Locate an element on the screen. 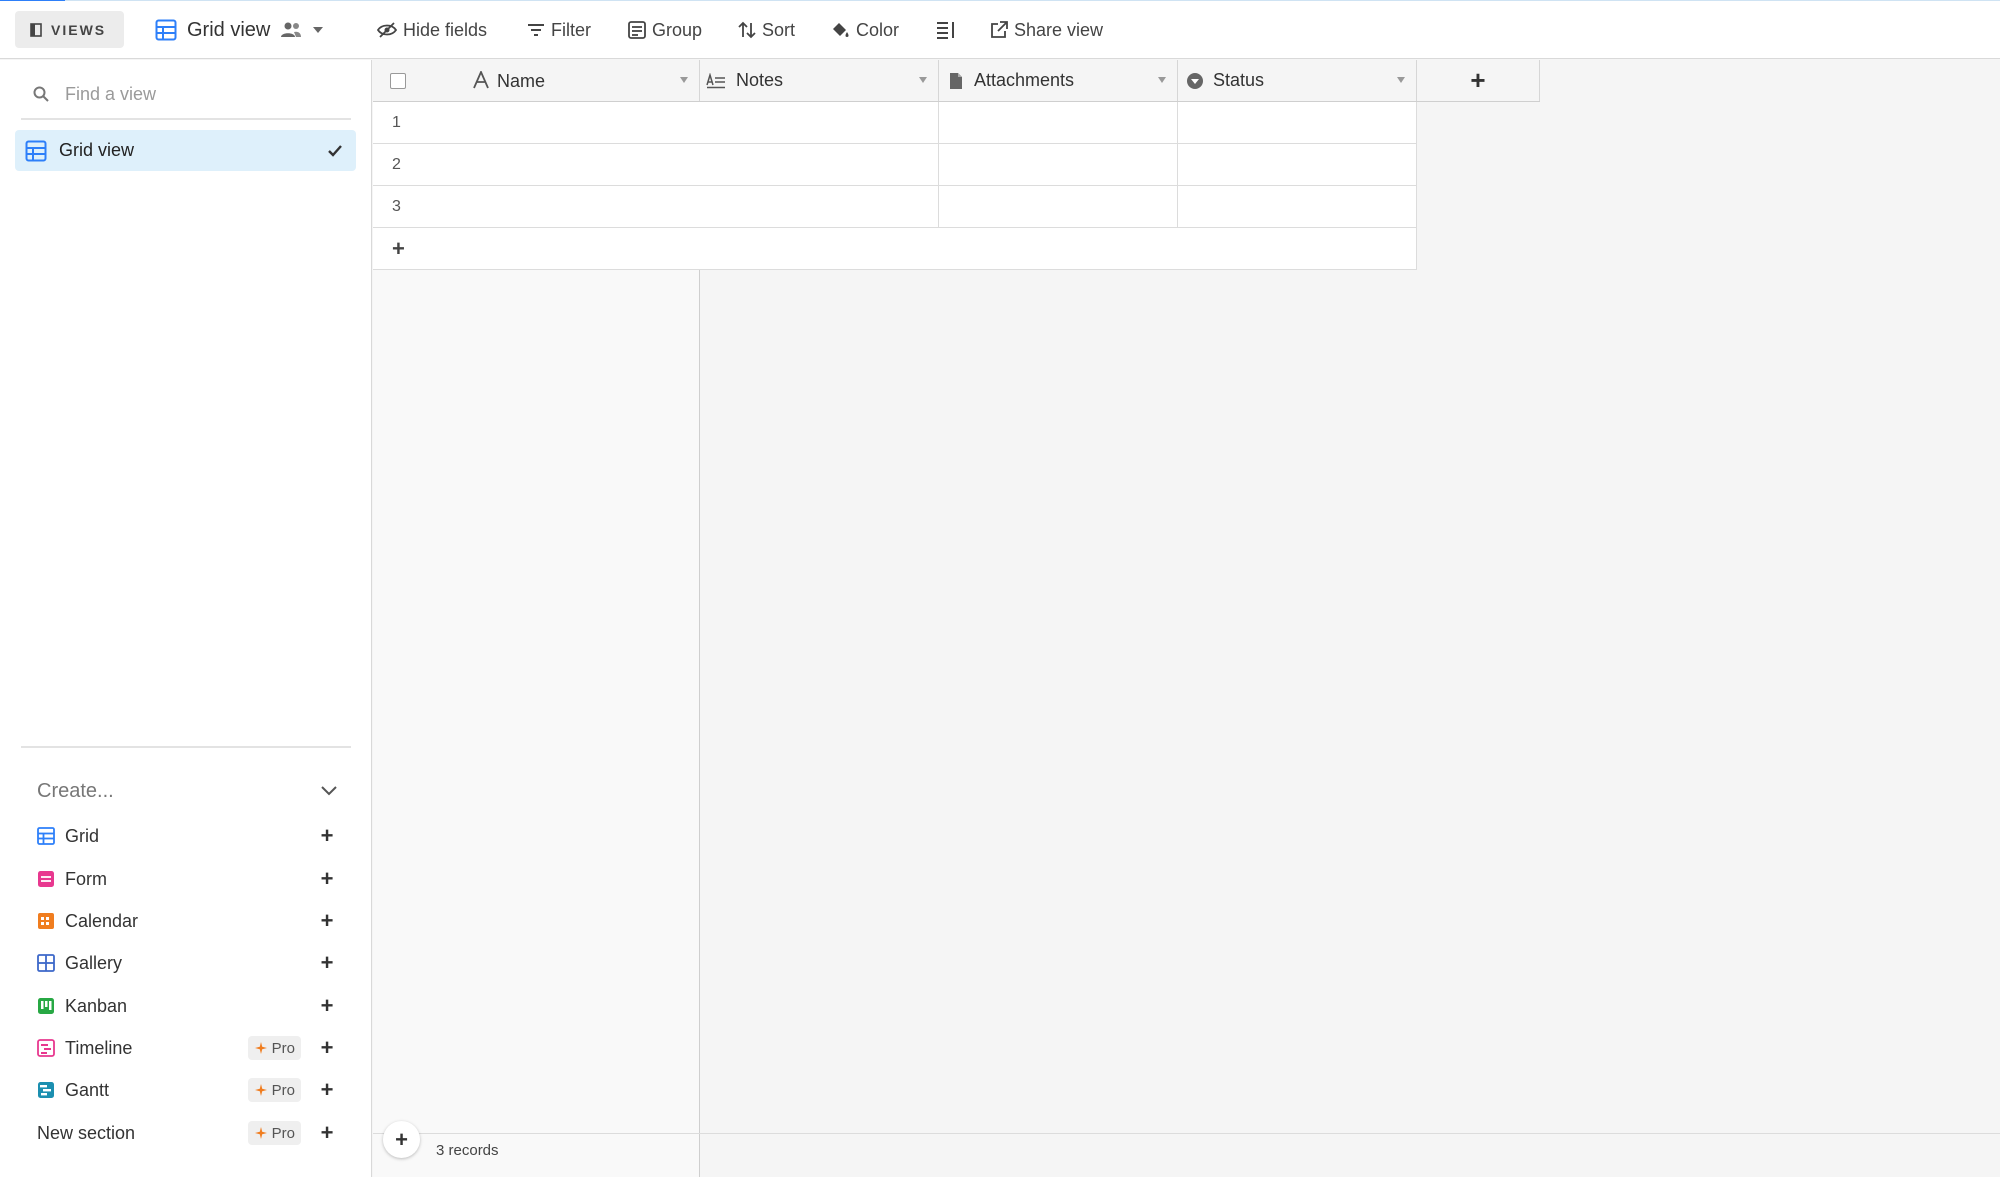  sidebar-view-label: Grid view is located at coordinates (97, 150).